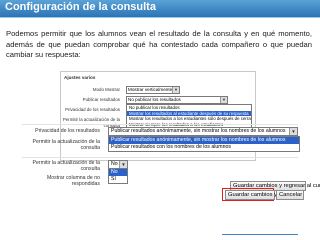 Image resolution: width=320 pixels, height=240 pixels. Describe the element at coordinates (101, 99) in the screenshot. I see `publish-label: Publicar resultados` at that location.